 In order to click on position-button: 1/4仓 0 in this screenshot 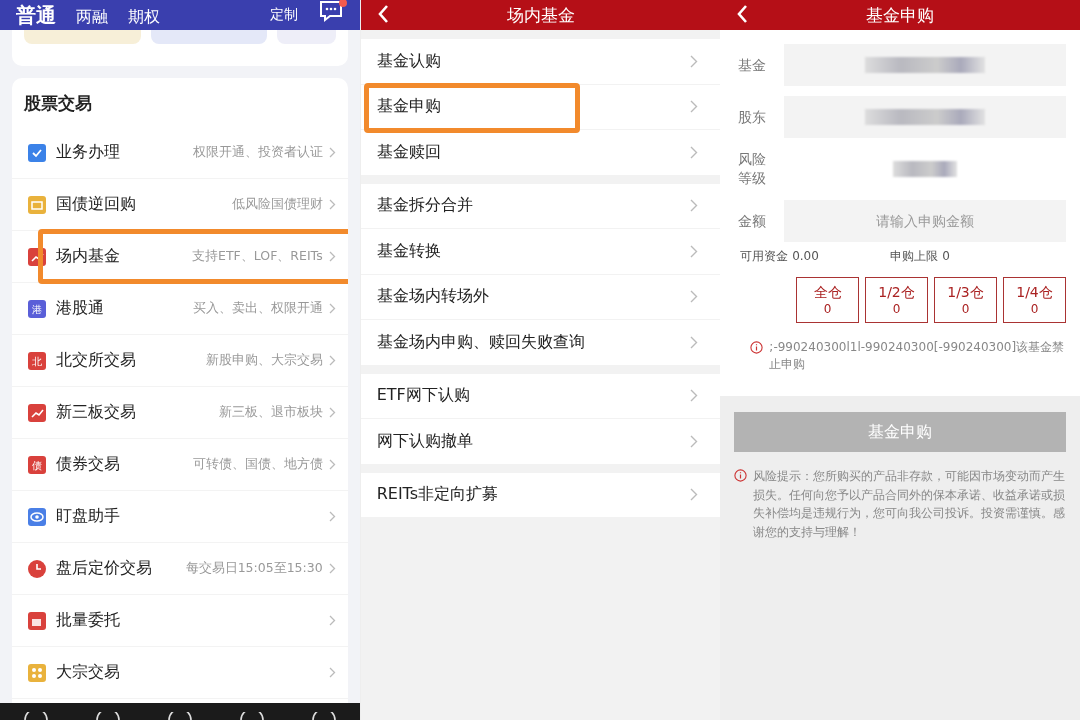, I will do `click(1034, 300)`.